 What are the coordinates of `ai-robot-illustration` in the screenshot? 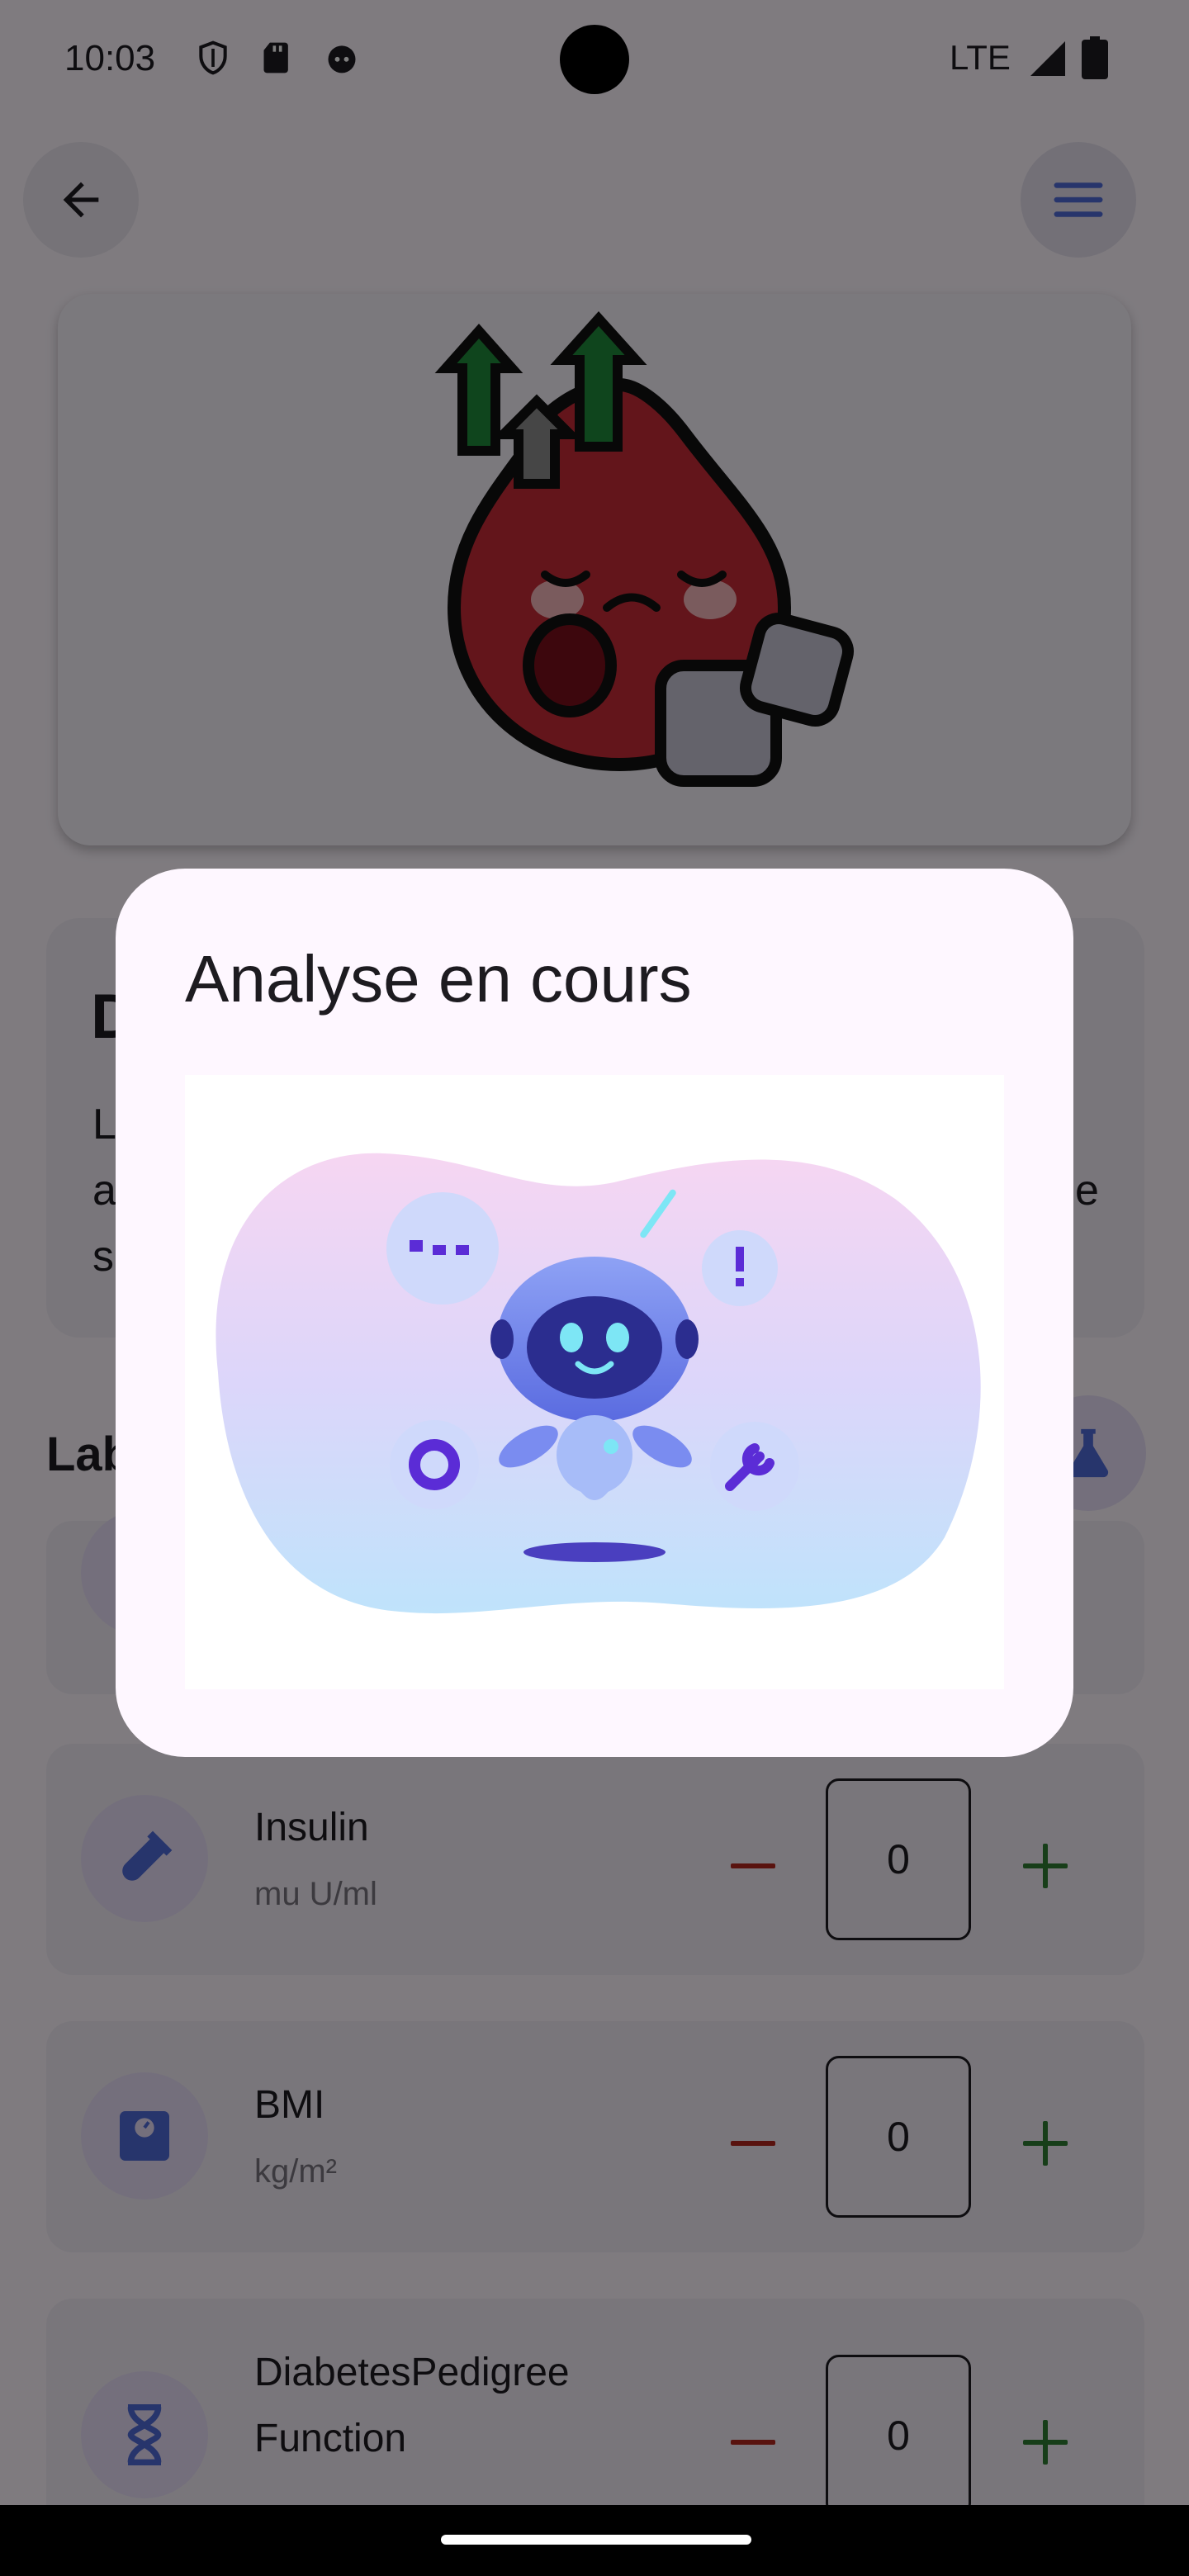 It's located at (598, 1383).